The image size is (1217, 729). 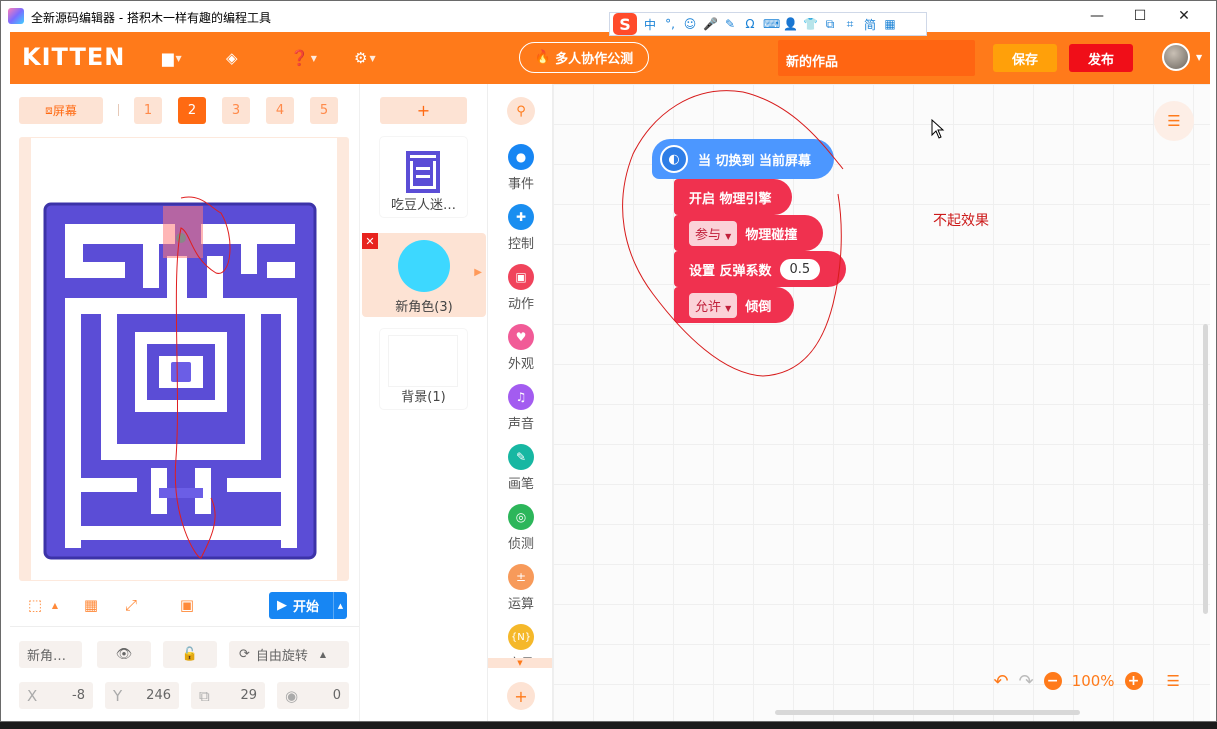 What do you see at coordinates (131, 605) in the screenshot?
I see `fullscreen-icon: ⤢` at bounding box center [131, 605].